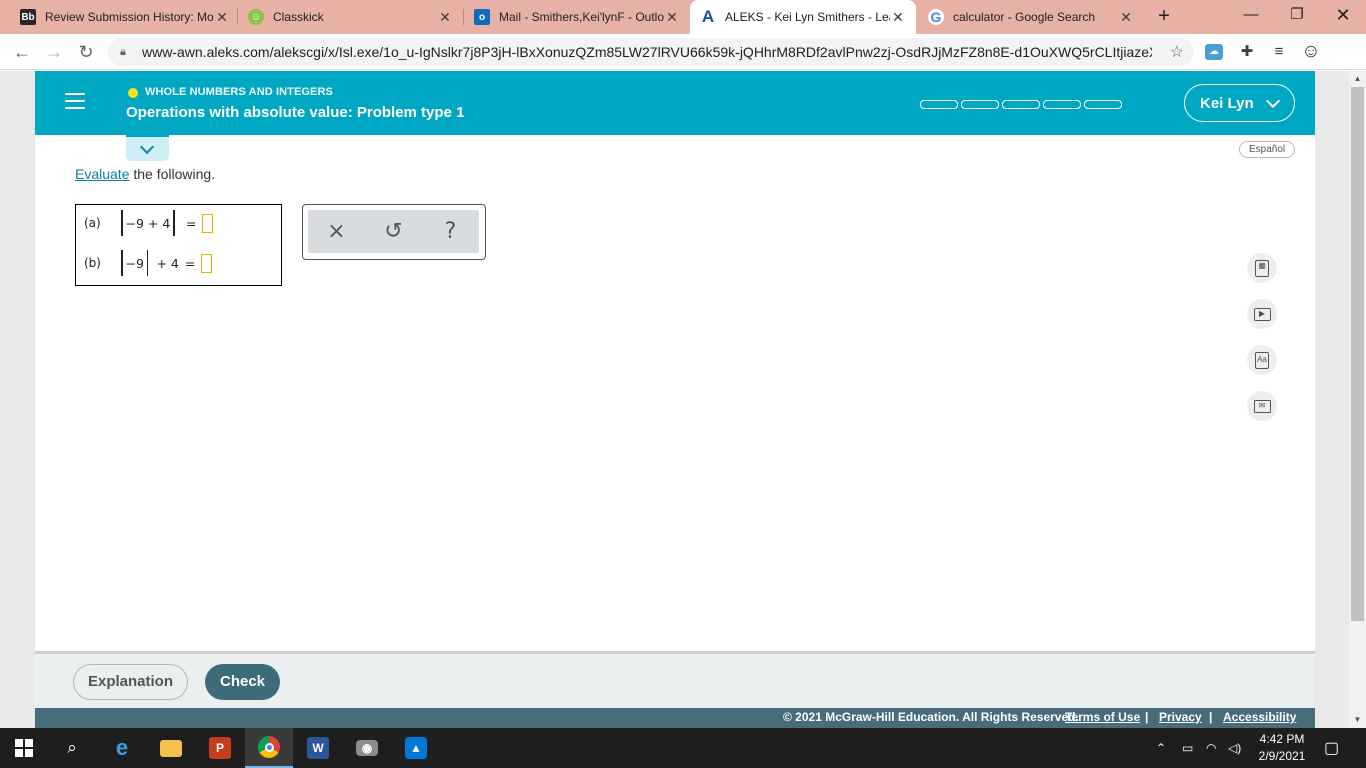  Describe the element at coordinates (1247, 52) in the screenshot. I see `extensions-puzzle-icon: ✚` at that location.